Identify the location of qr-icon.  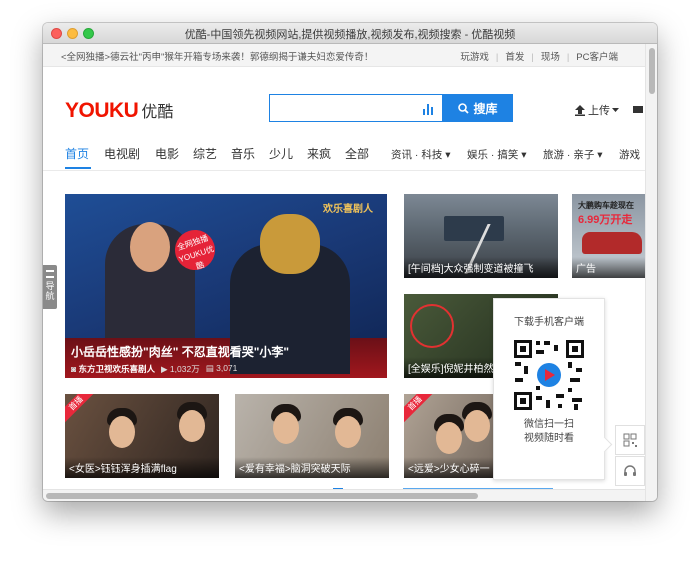
(630, 440).